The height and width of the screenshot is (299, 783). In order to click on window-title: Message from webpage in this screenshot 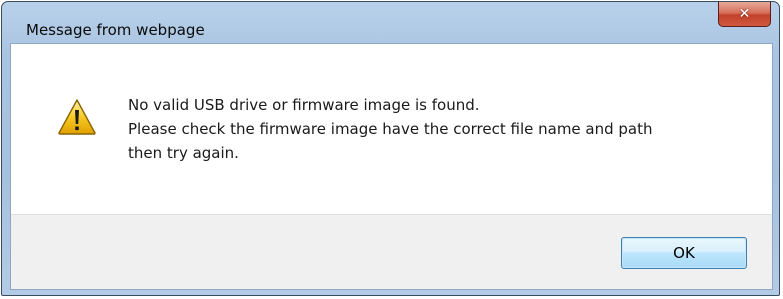, I will do `click(115, 30)`.